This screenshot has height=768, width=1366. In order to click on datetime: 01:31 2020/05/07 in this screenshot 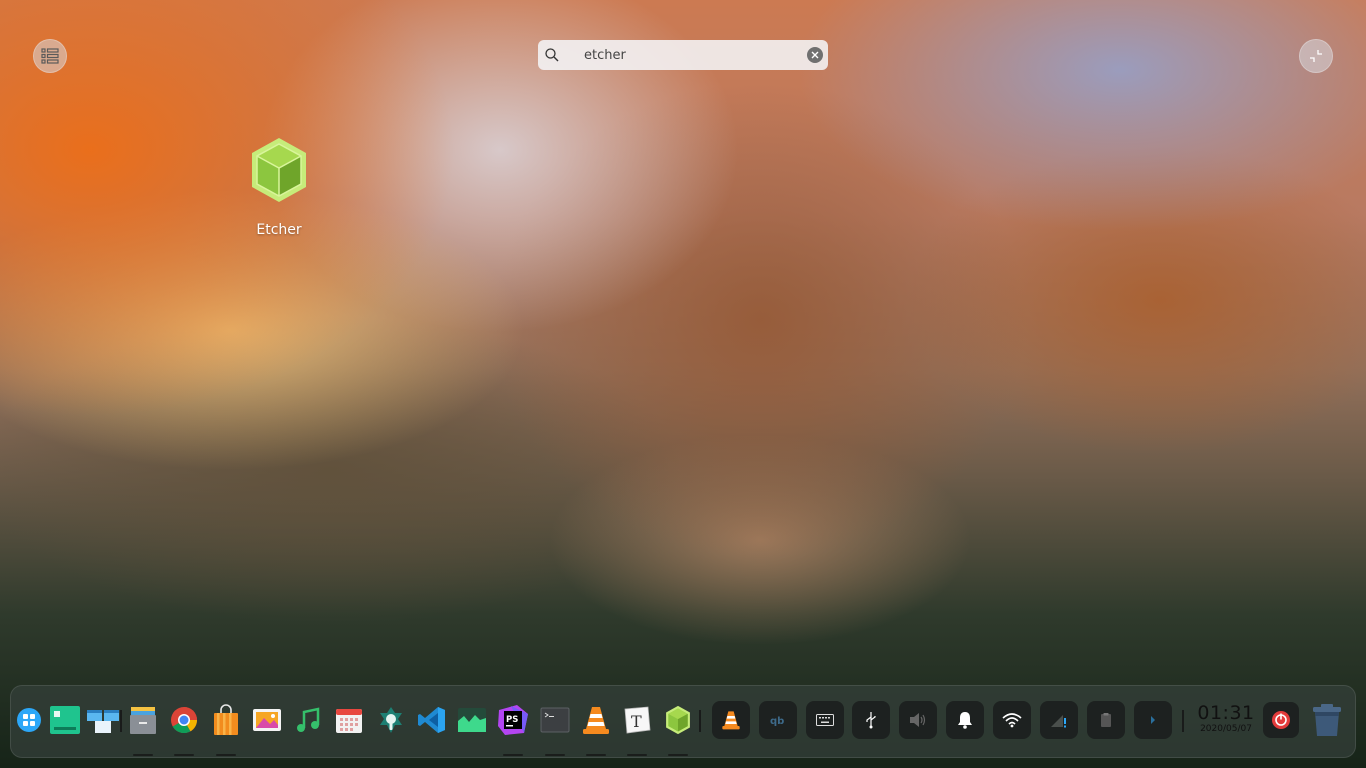, I will do `click(1226, 719)`.